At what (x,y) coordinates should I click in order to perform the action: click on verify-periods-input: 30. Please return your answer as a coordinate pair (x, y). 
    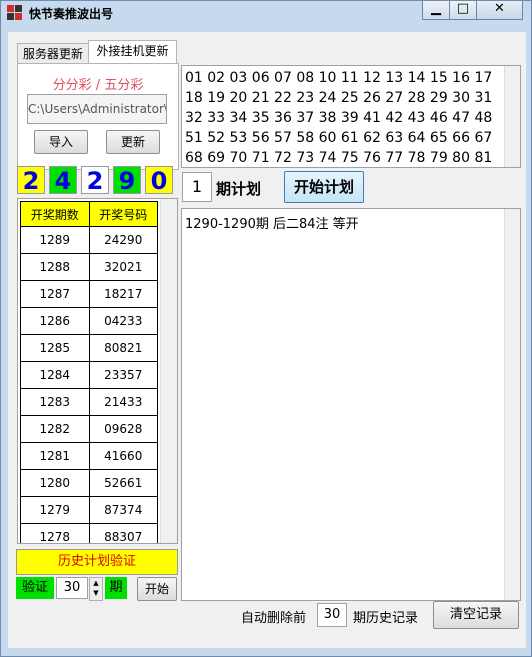
    Looking at the image, I should click on (72, 588).